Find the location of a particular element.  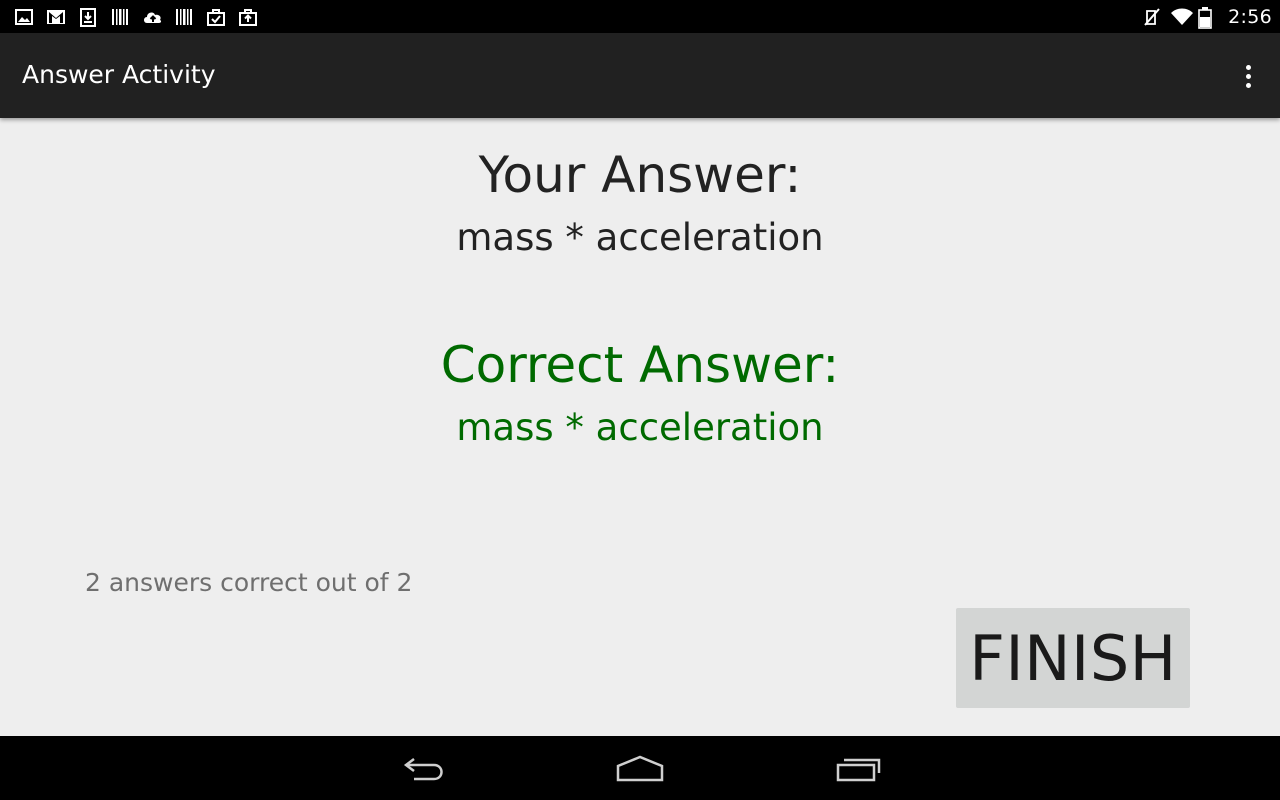

battery-icon is located at coordinates (1208, 17).